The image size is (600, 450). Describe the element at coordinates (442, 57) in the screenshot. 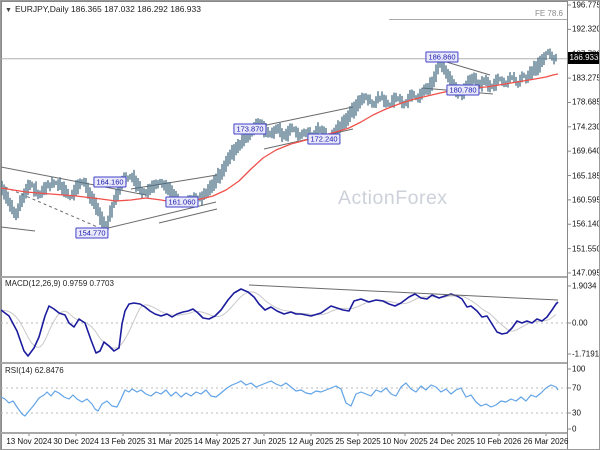

I see `price-level-callout: 186.860` at that location.